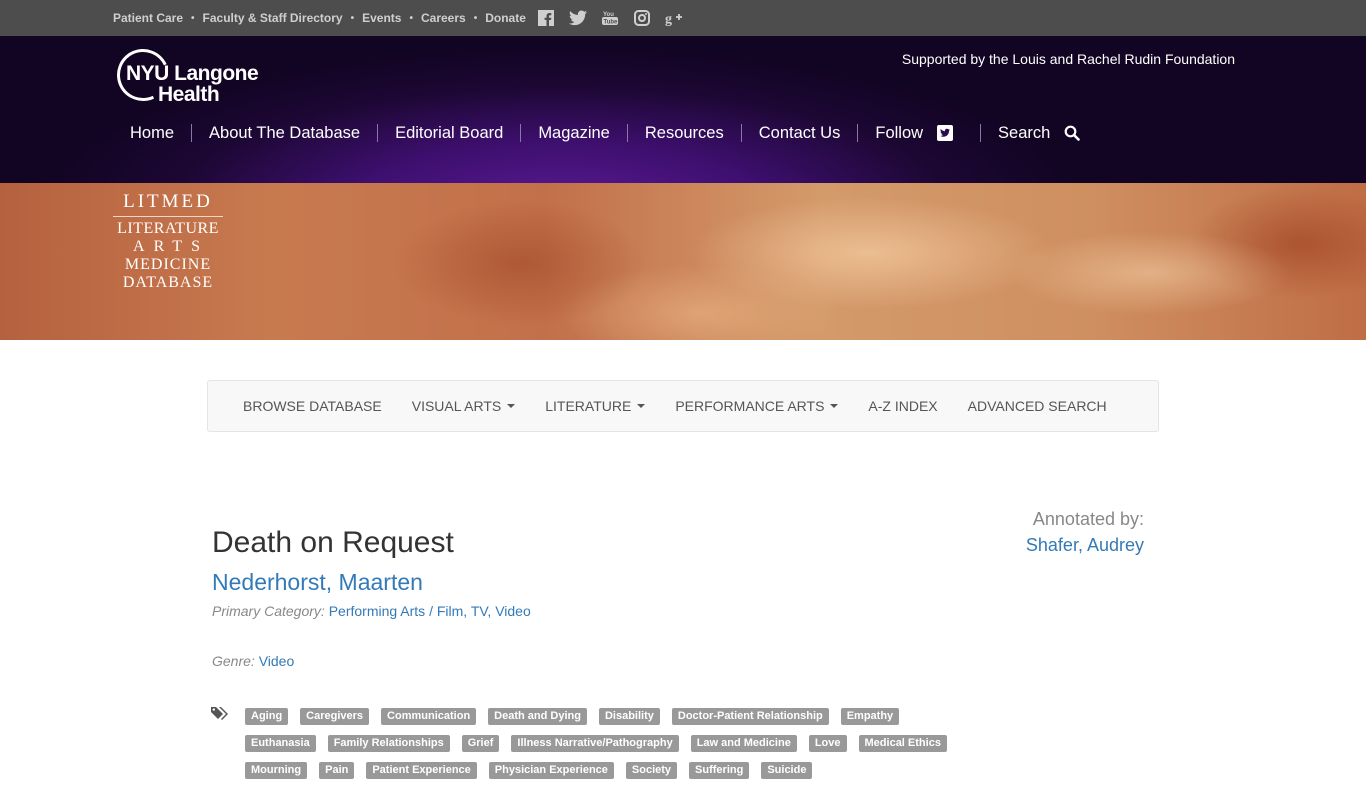  I want to click on tag-item: Communication, so click(429, 716).